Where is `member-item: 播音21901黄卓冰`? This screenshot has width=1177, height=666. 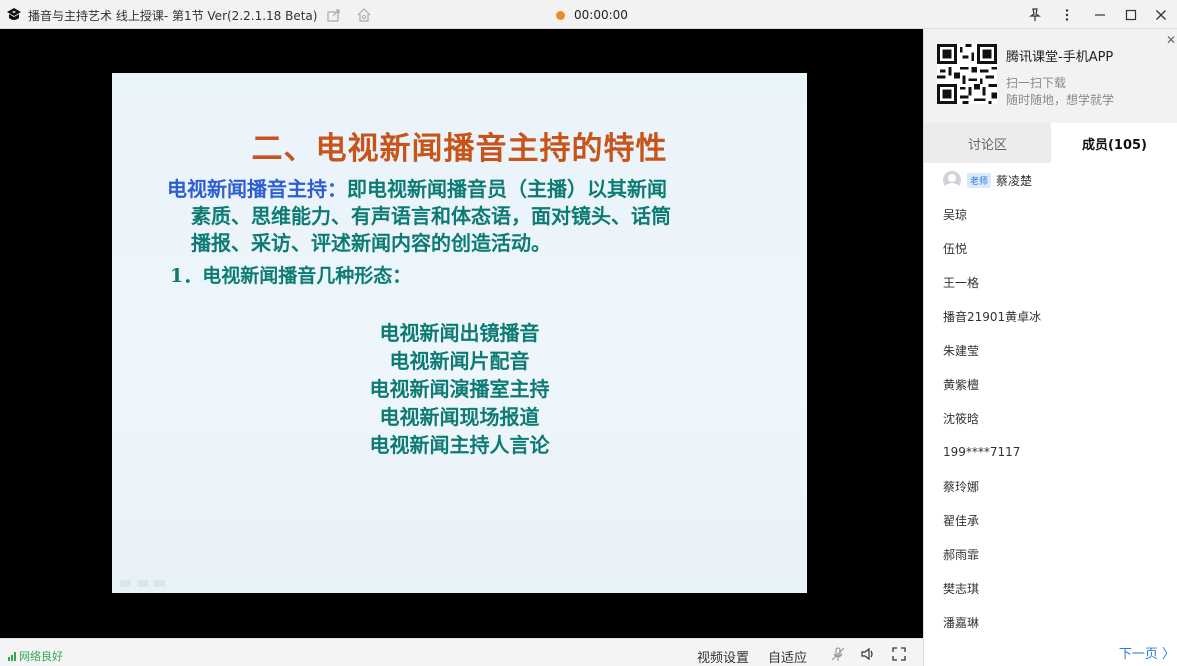 member-item: 播音21901黄卓冰 is located at coordinates (1050, 316).